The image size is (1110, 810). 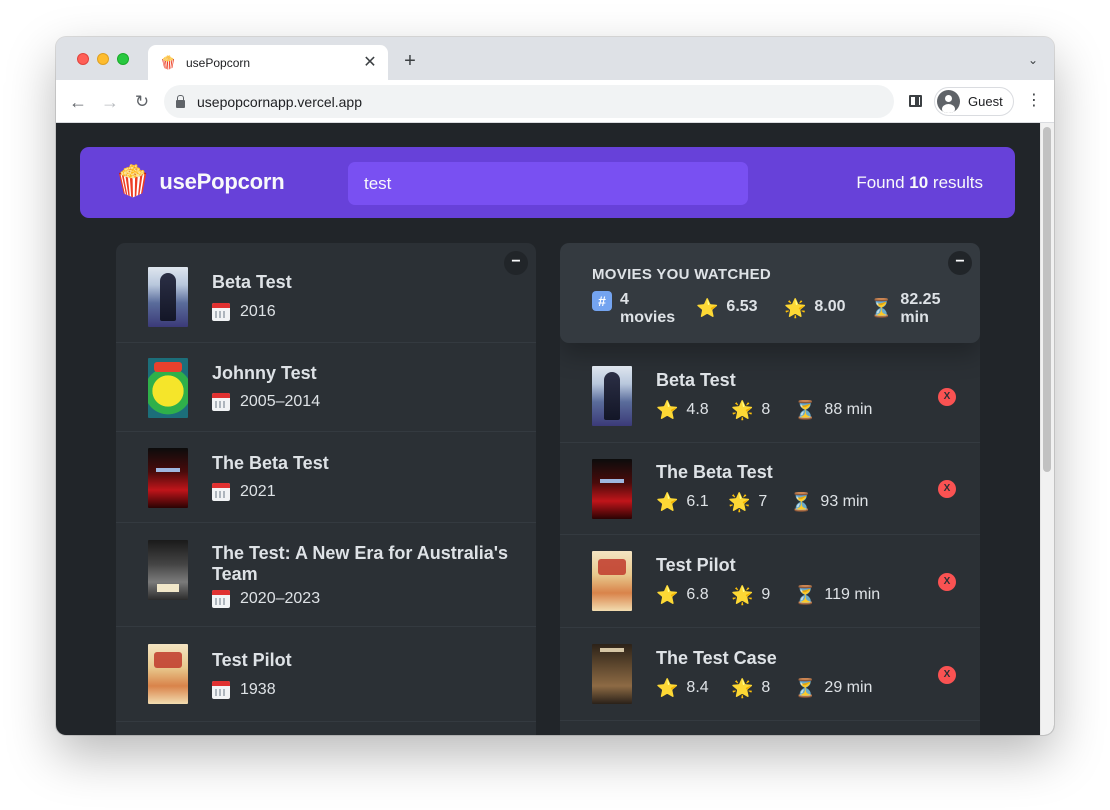 I want to click on list-item: Beta Test 2016, so click(x=326, y=293).